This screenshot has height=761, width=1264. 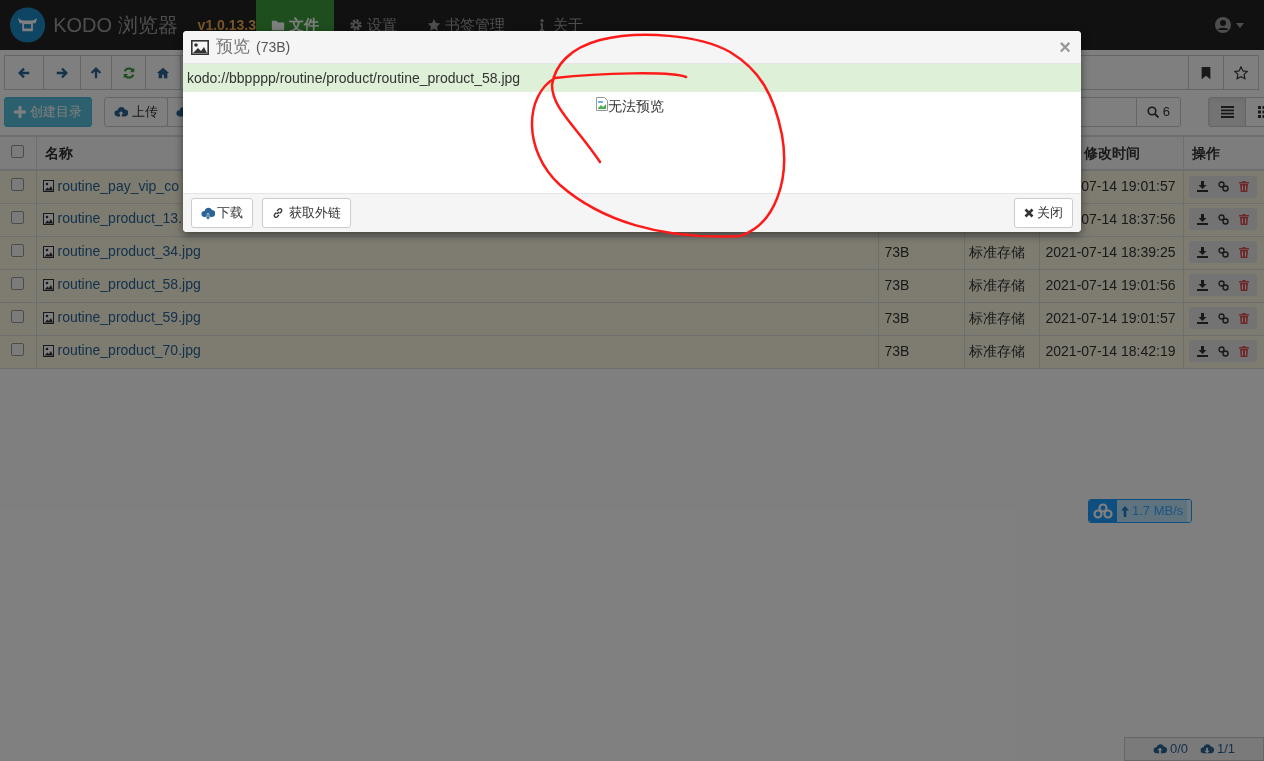 I want to click on close-icon, so click(x=1029, y=213).